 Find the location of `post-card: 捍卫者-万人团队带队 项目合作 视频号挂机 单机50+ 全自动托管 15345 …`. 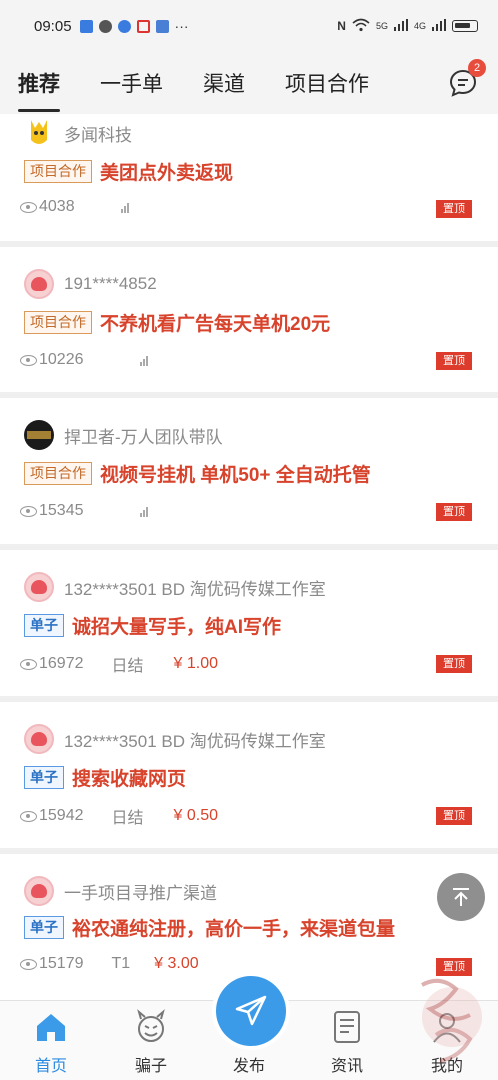

post-card: 捍卫者-万人团队带队 项目合作 视频号挂机 单机50+ 全自动托管 15345 … is located at coordinates (249, 471).